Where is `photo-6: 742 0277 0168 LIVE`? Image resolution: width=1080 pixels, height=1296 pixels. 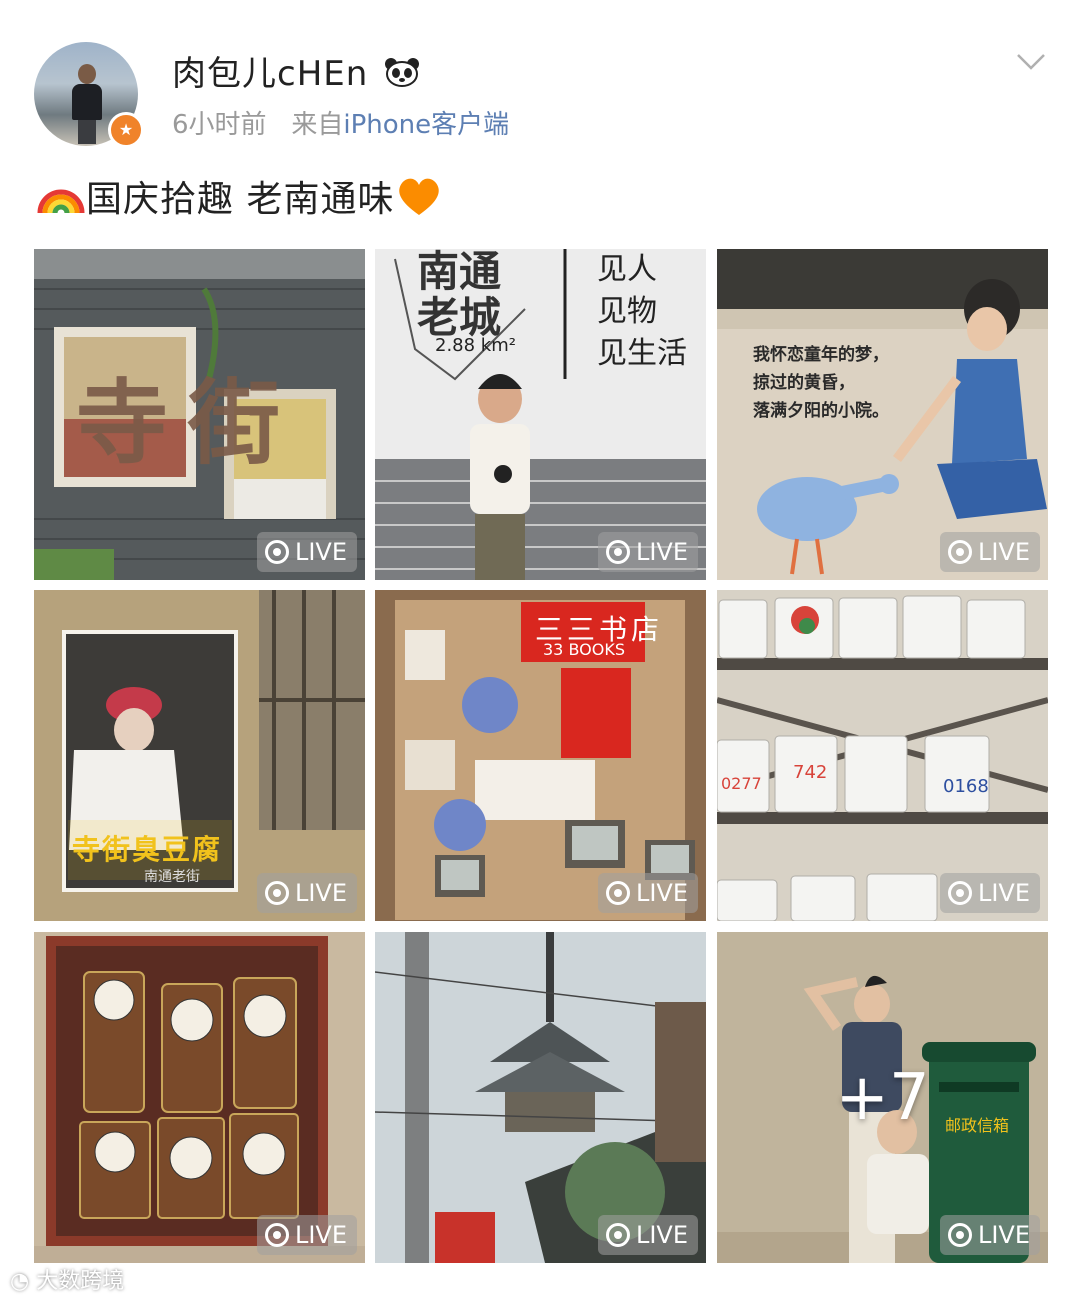 photo-6: 742 0277 0168 LIVE is located at coordinates (882, 755).